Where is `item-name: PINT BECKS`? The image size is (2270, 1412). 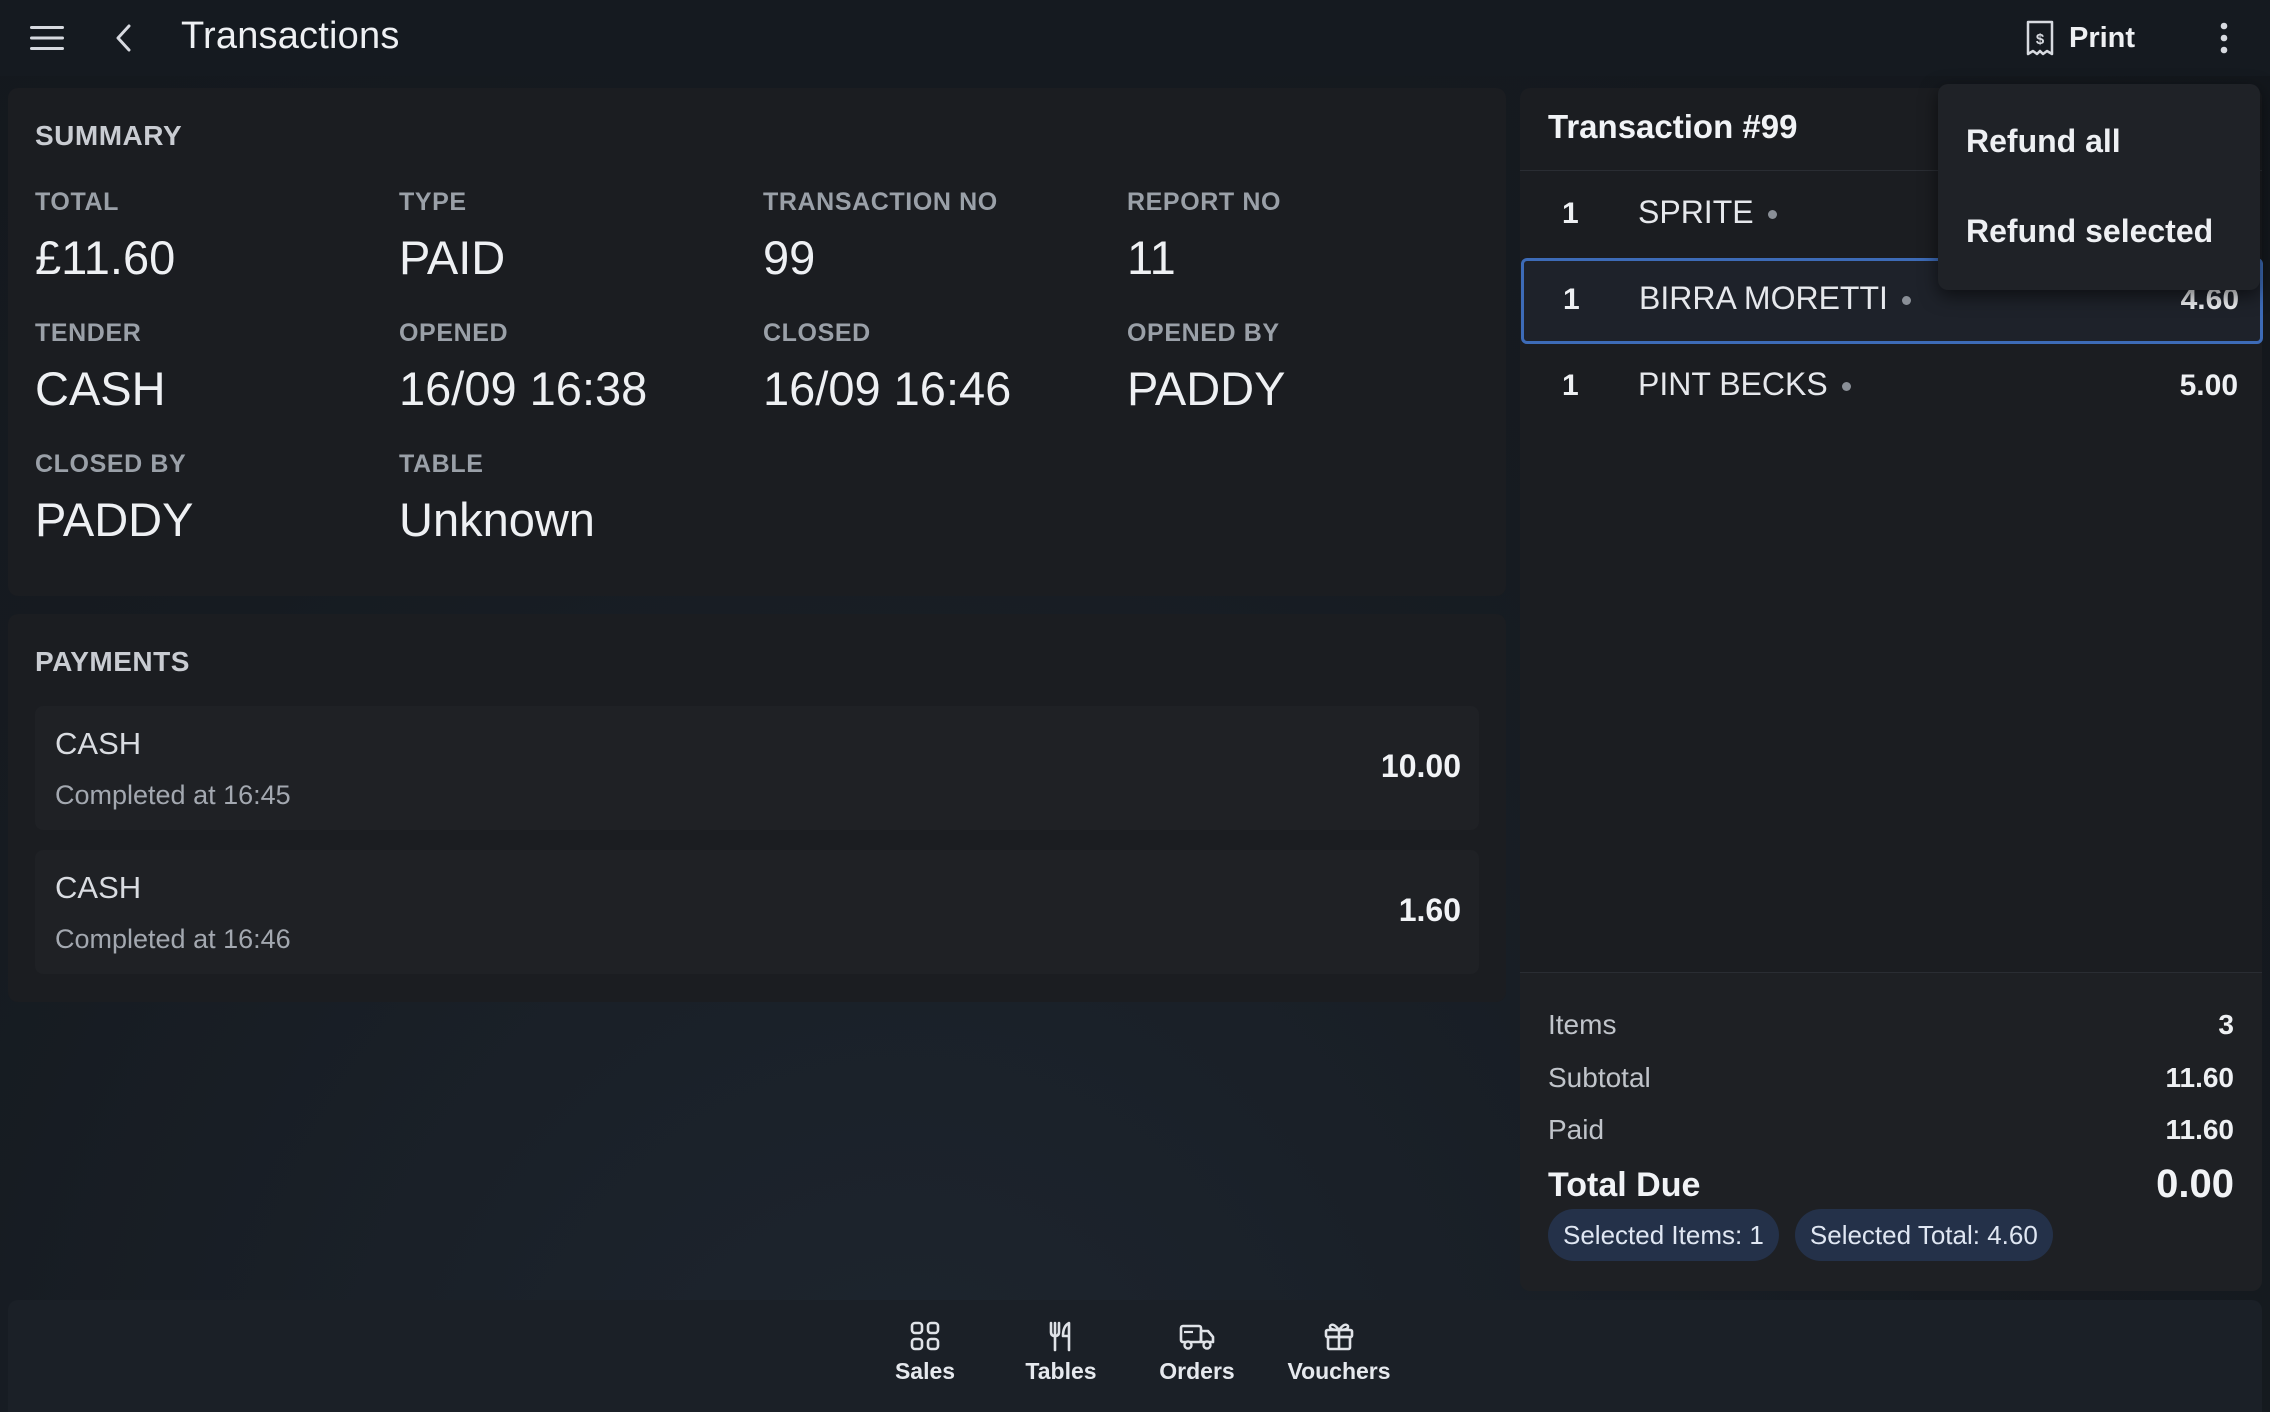 item-name: PINT BECKS is located at coordinates (1733, 384).